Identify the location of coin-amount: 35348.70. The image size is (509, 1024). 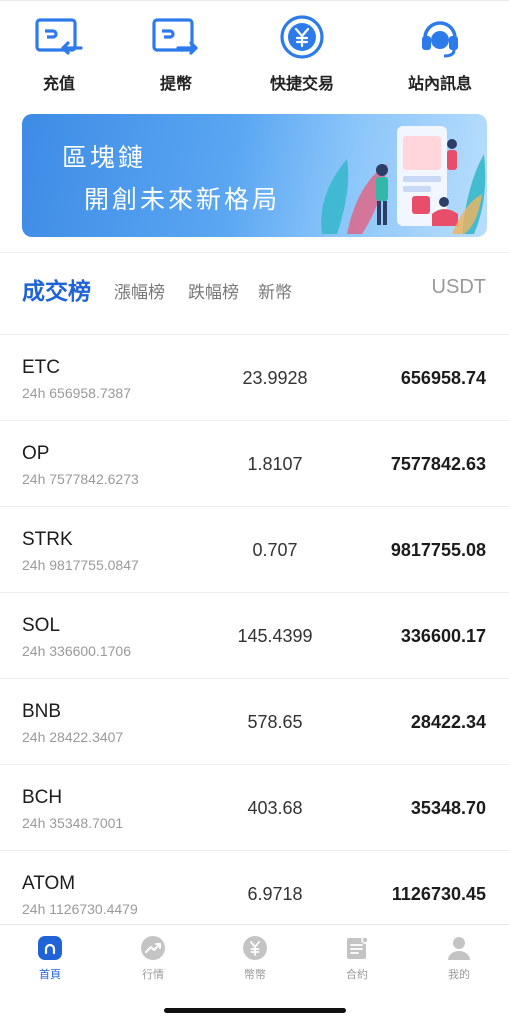
(448, 808).